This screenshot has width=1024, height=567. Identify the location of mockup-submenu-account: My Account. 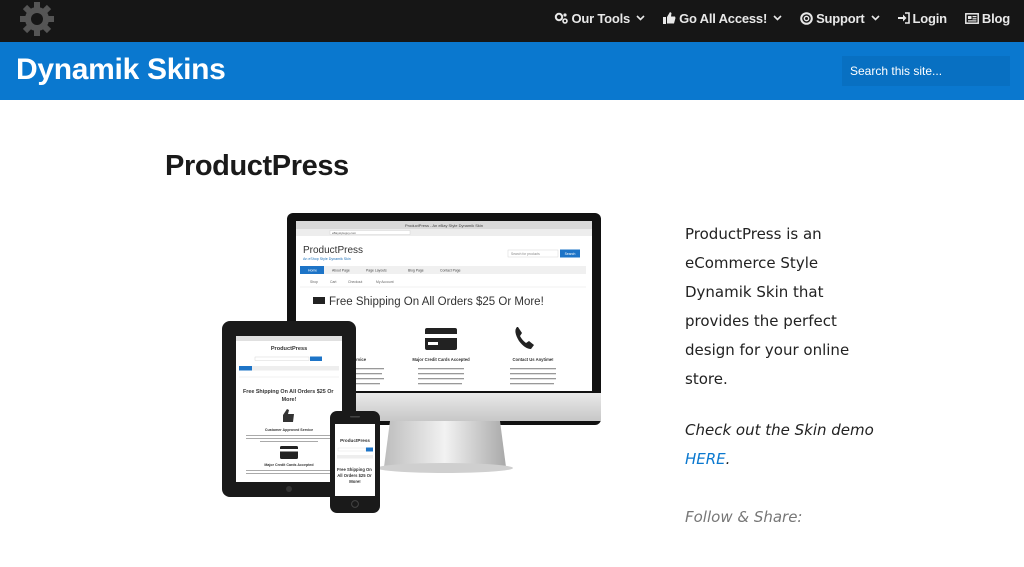
(385, 282).